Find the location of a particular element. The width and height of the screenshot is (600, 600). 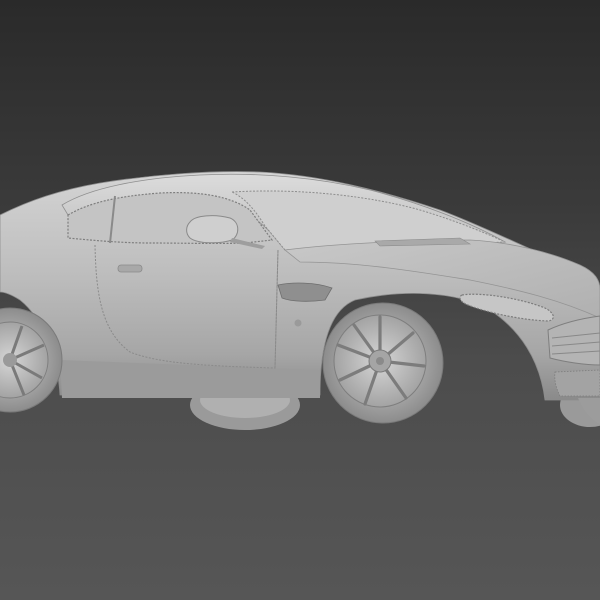

lower-intake is located at coordinates (577, 383).